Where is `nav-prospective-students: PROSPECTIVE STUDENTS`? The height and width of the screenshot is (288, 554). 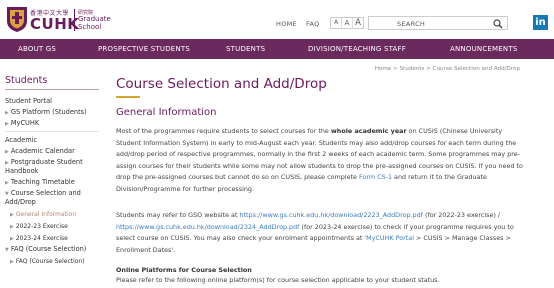
nav-prospective-students: PROSPECTIVE STUDENTS is located at coordinates (144, 49).